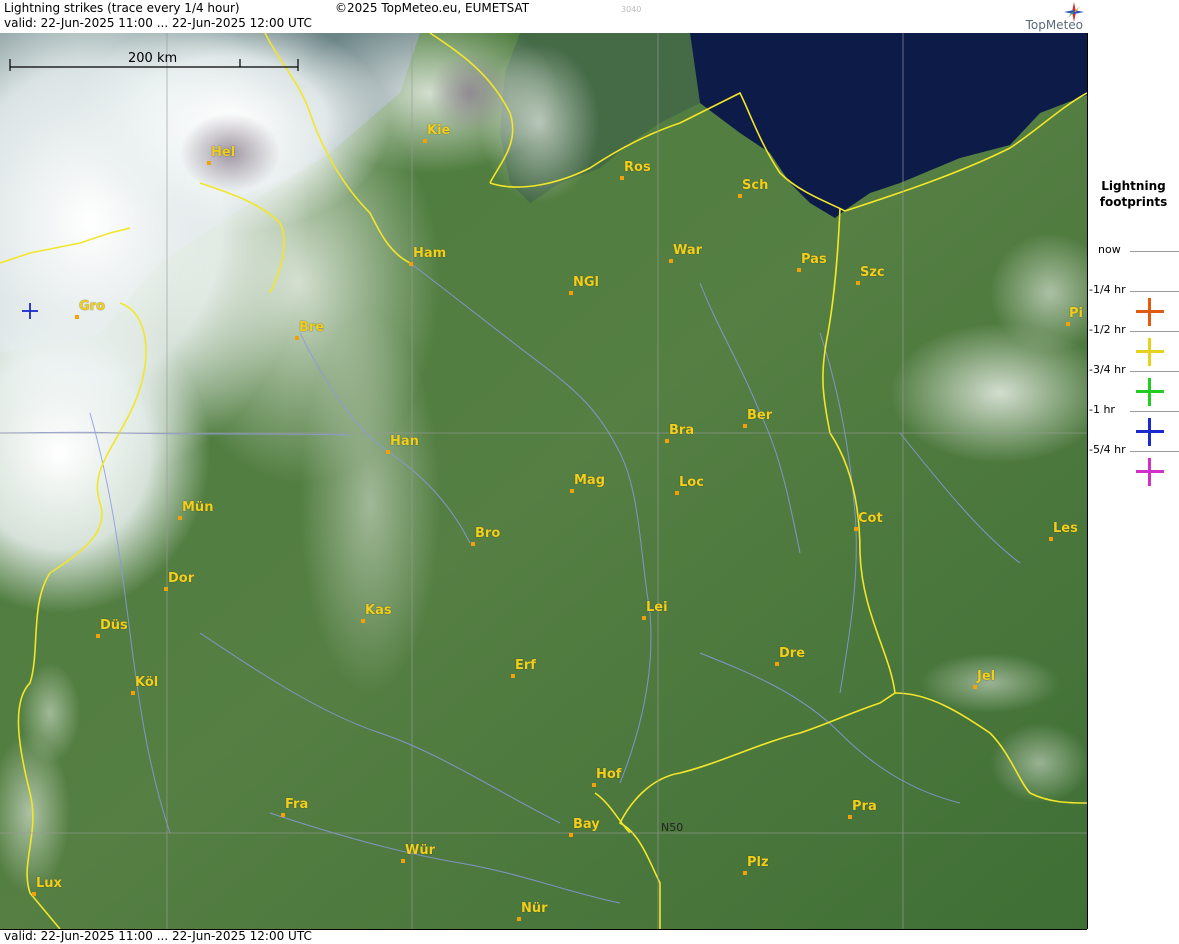 The width and height of the screenshot is (1179, 944). Describe the element at coordinates (534, 908) in the screenshot. I see `city-label: Nür` at that location.